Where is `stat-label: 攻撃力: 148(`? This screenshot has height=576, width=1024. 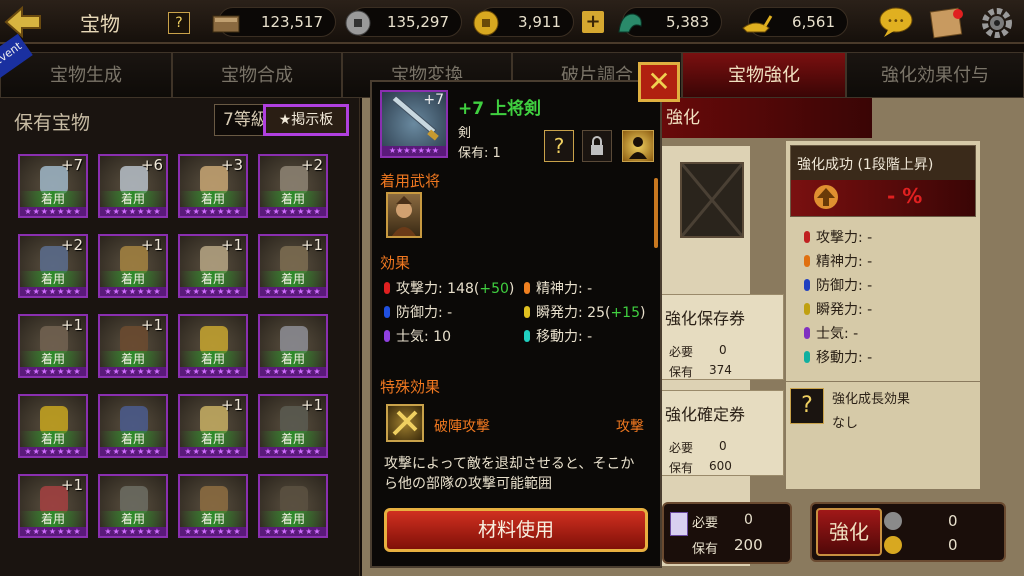
stat-label: 攻撃力: 148( is located at coordinates (438, 289).